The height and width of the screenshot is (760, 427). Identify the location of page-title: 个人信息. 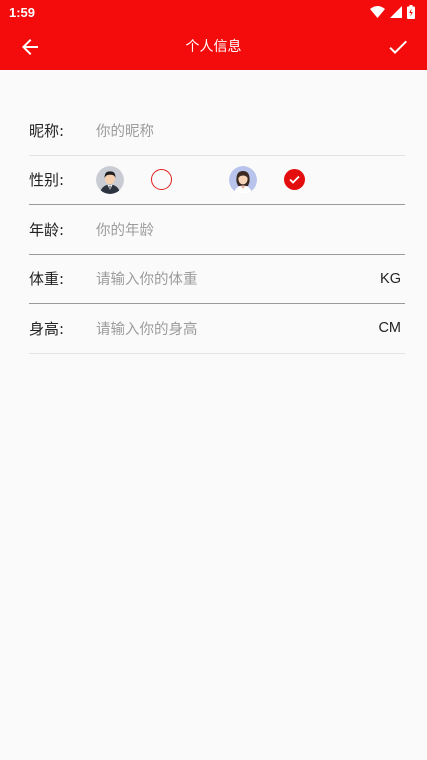
(213, 47).